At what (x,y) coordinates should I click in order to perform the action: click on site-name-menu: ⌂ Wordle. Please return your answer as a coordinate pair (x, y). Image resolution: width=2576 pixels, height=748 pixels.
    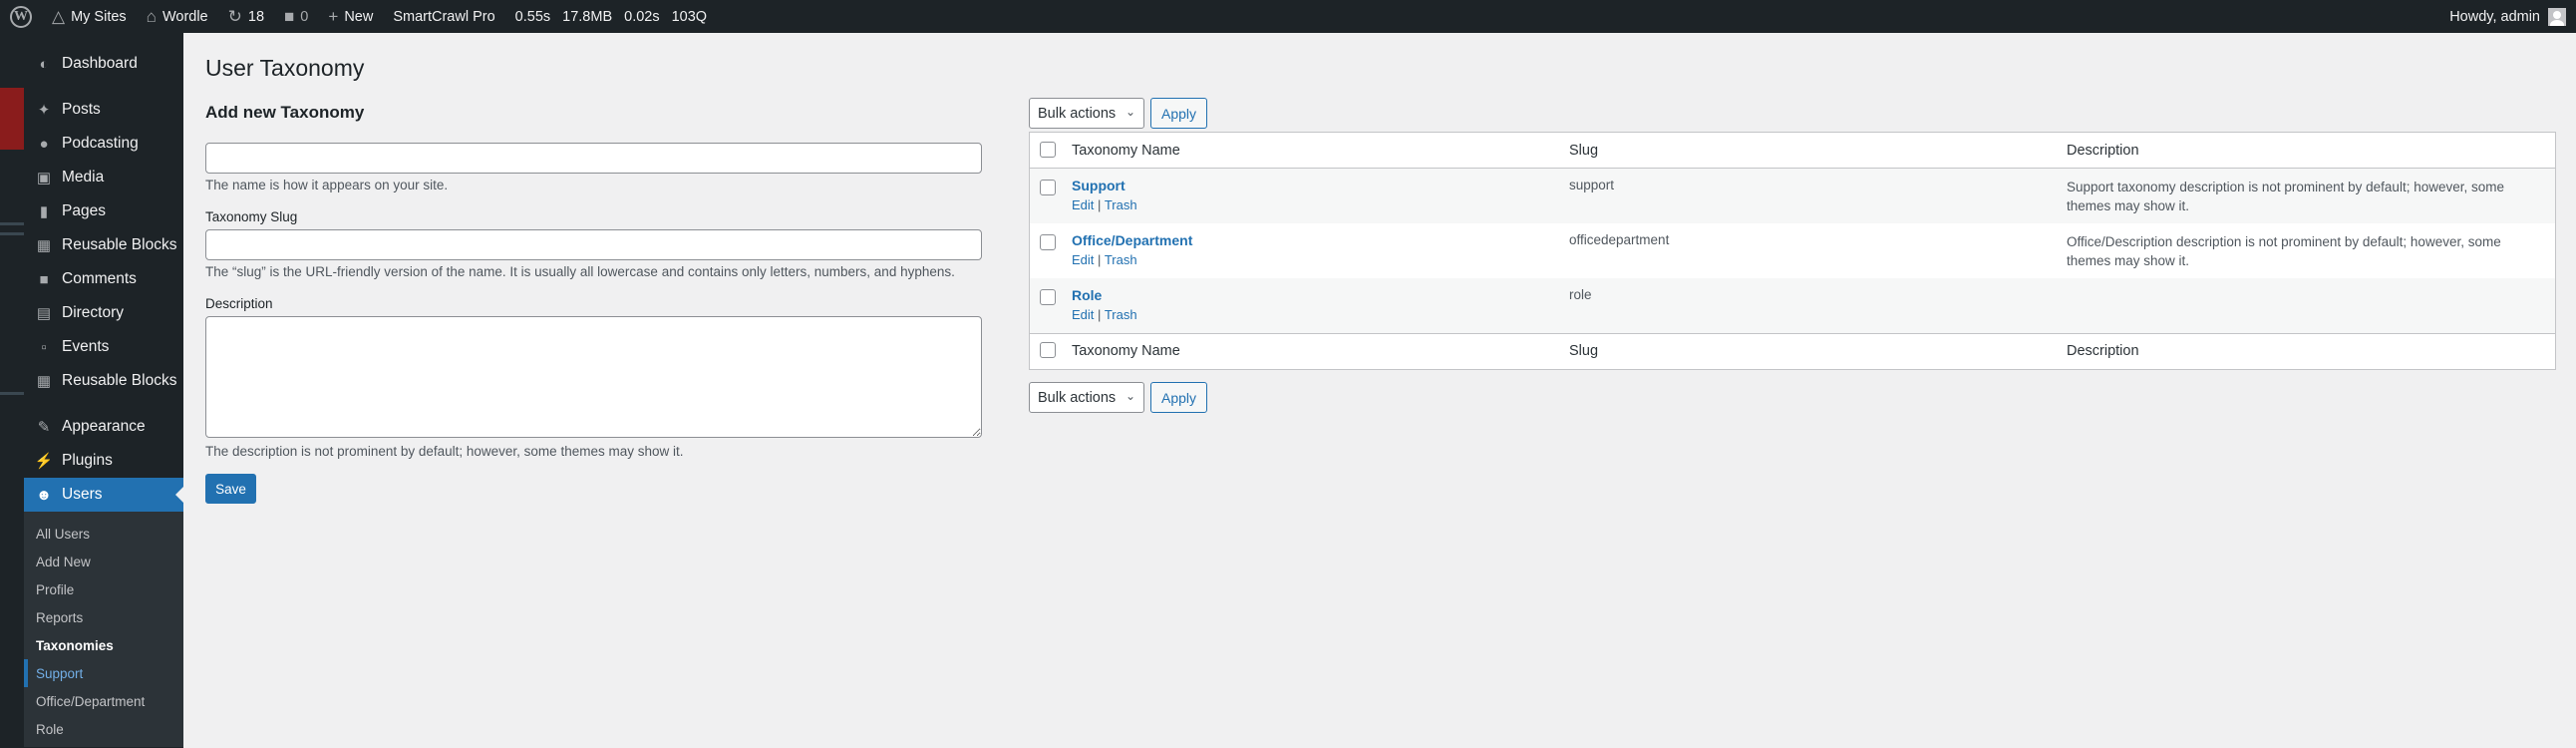
    Looking at the image, I should click on (177, 16).